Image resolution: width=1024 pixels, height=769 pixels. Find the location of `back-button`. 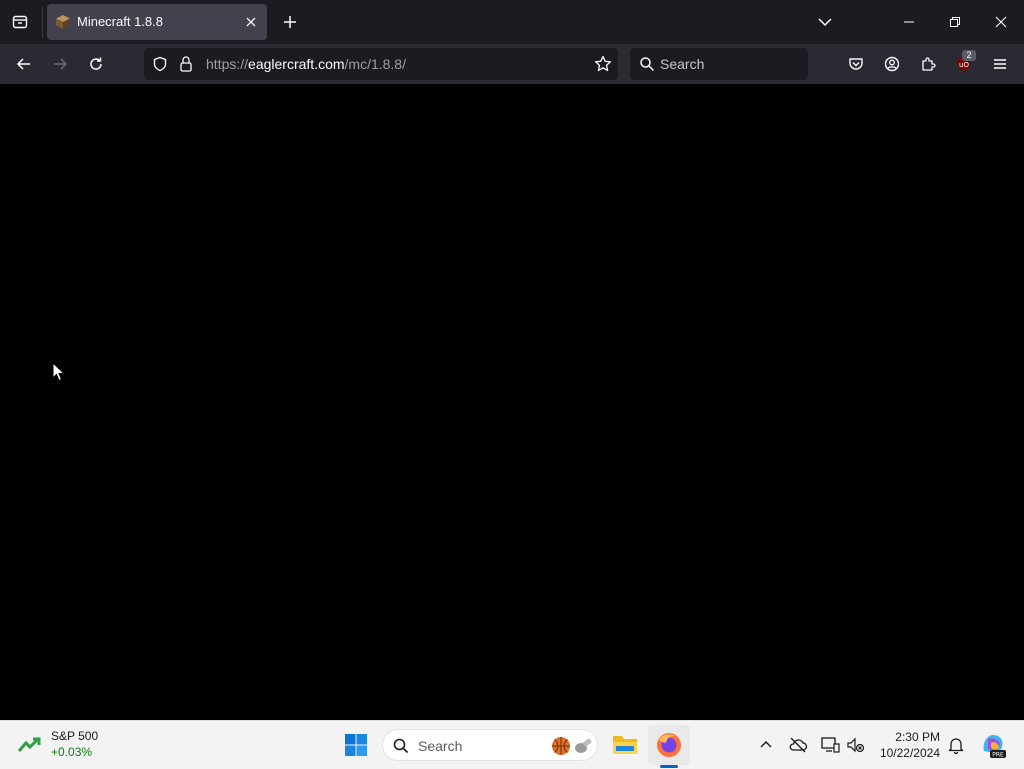

back-button is located at coordinates (24, 64).